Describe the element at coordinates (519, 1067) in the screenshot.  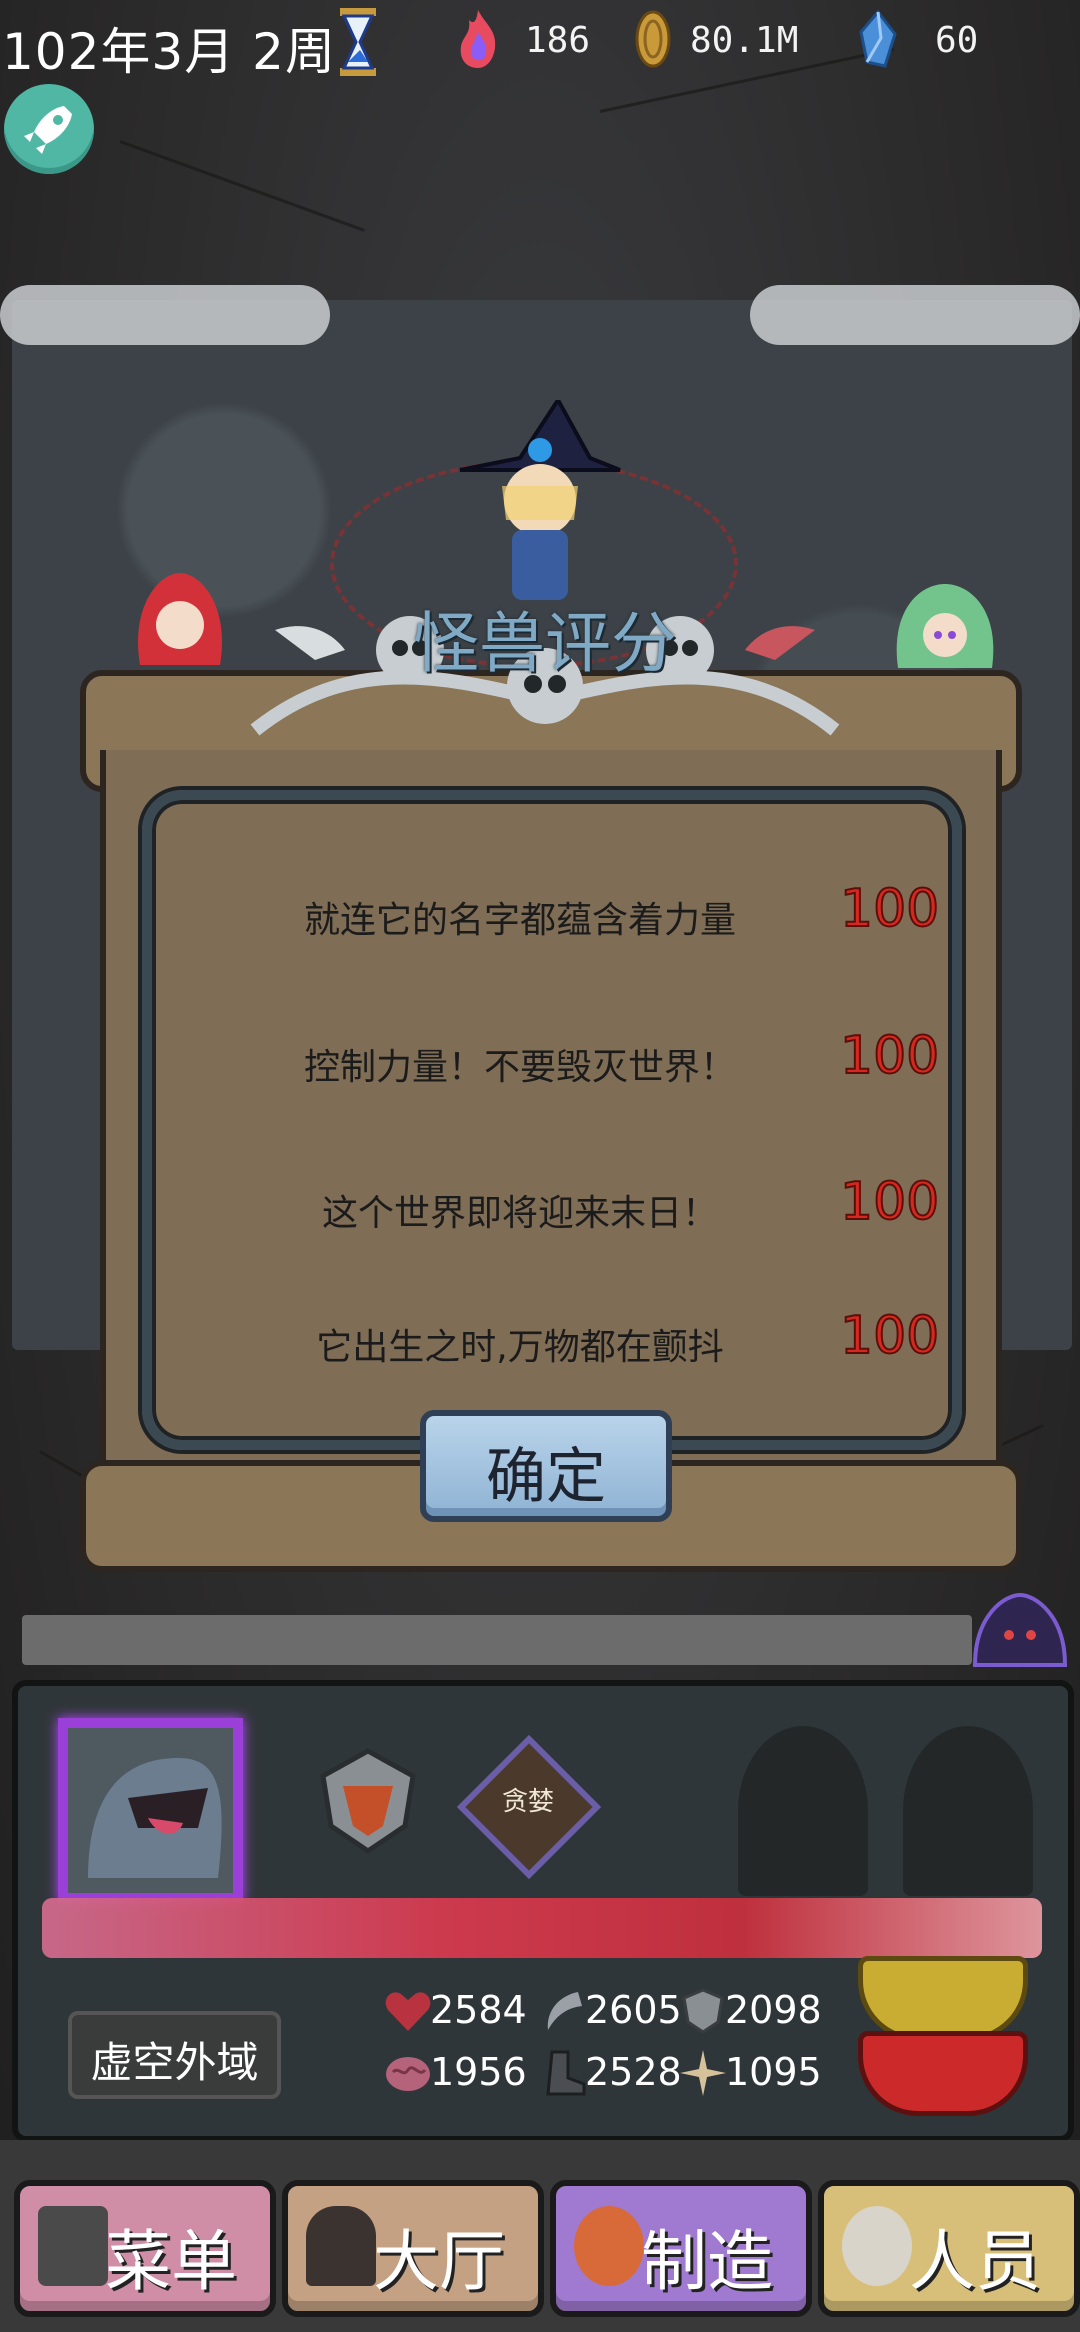
I see `rating-text: 控制力量！不要毁灭世界！` at that location.